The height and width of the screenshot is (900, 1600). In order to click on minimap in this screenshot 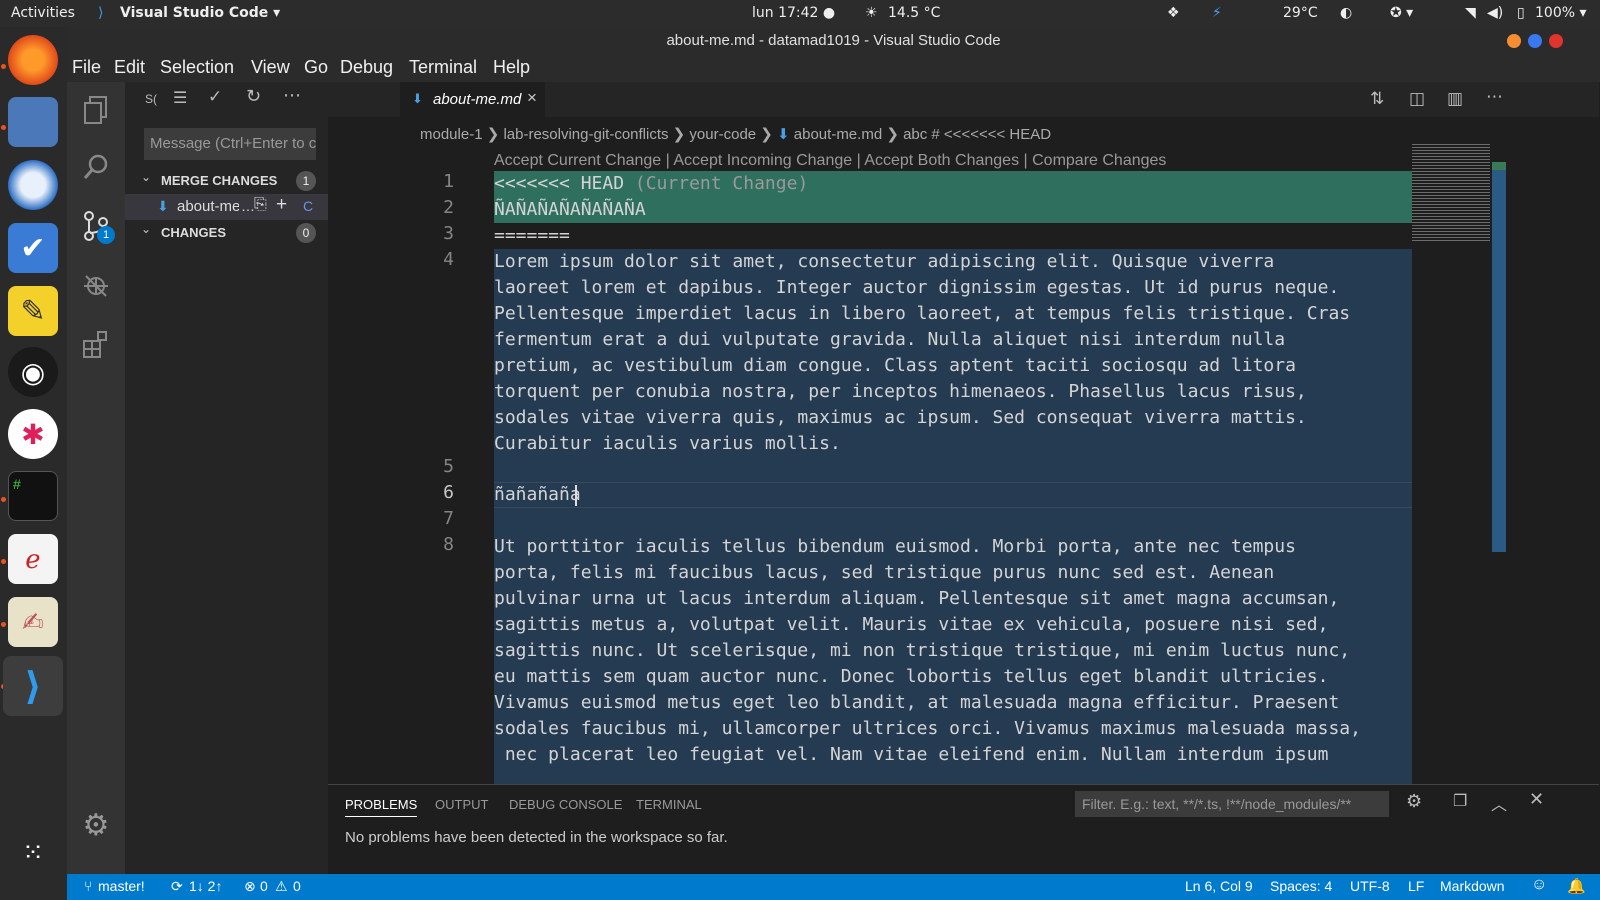, I will do `click(1451, 192)`.